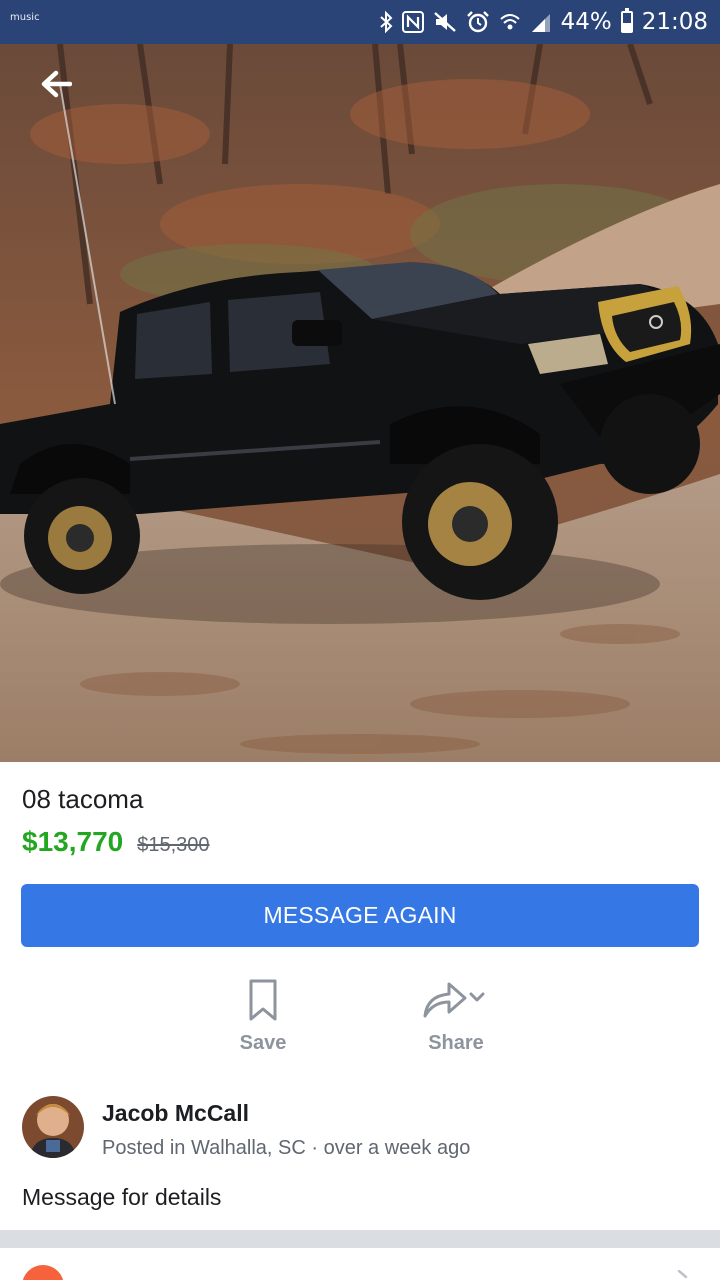  What do you see at coordinates (53, 1127) in the screenshot?
I see `avatar` at bounding box center [53, 1127].